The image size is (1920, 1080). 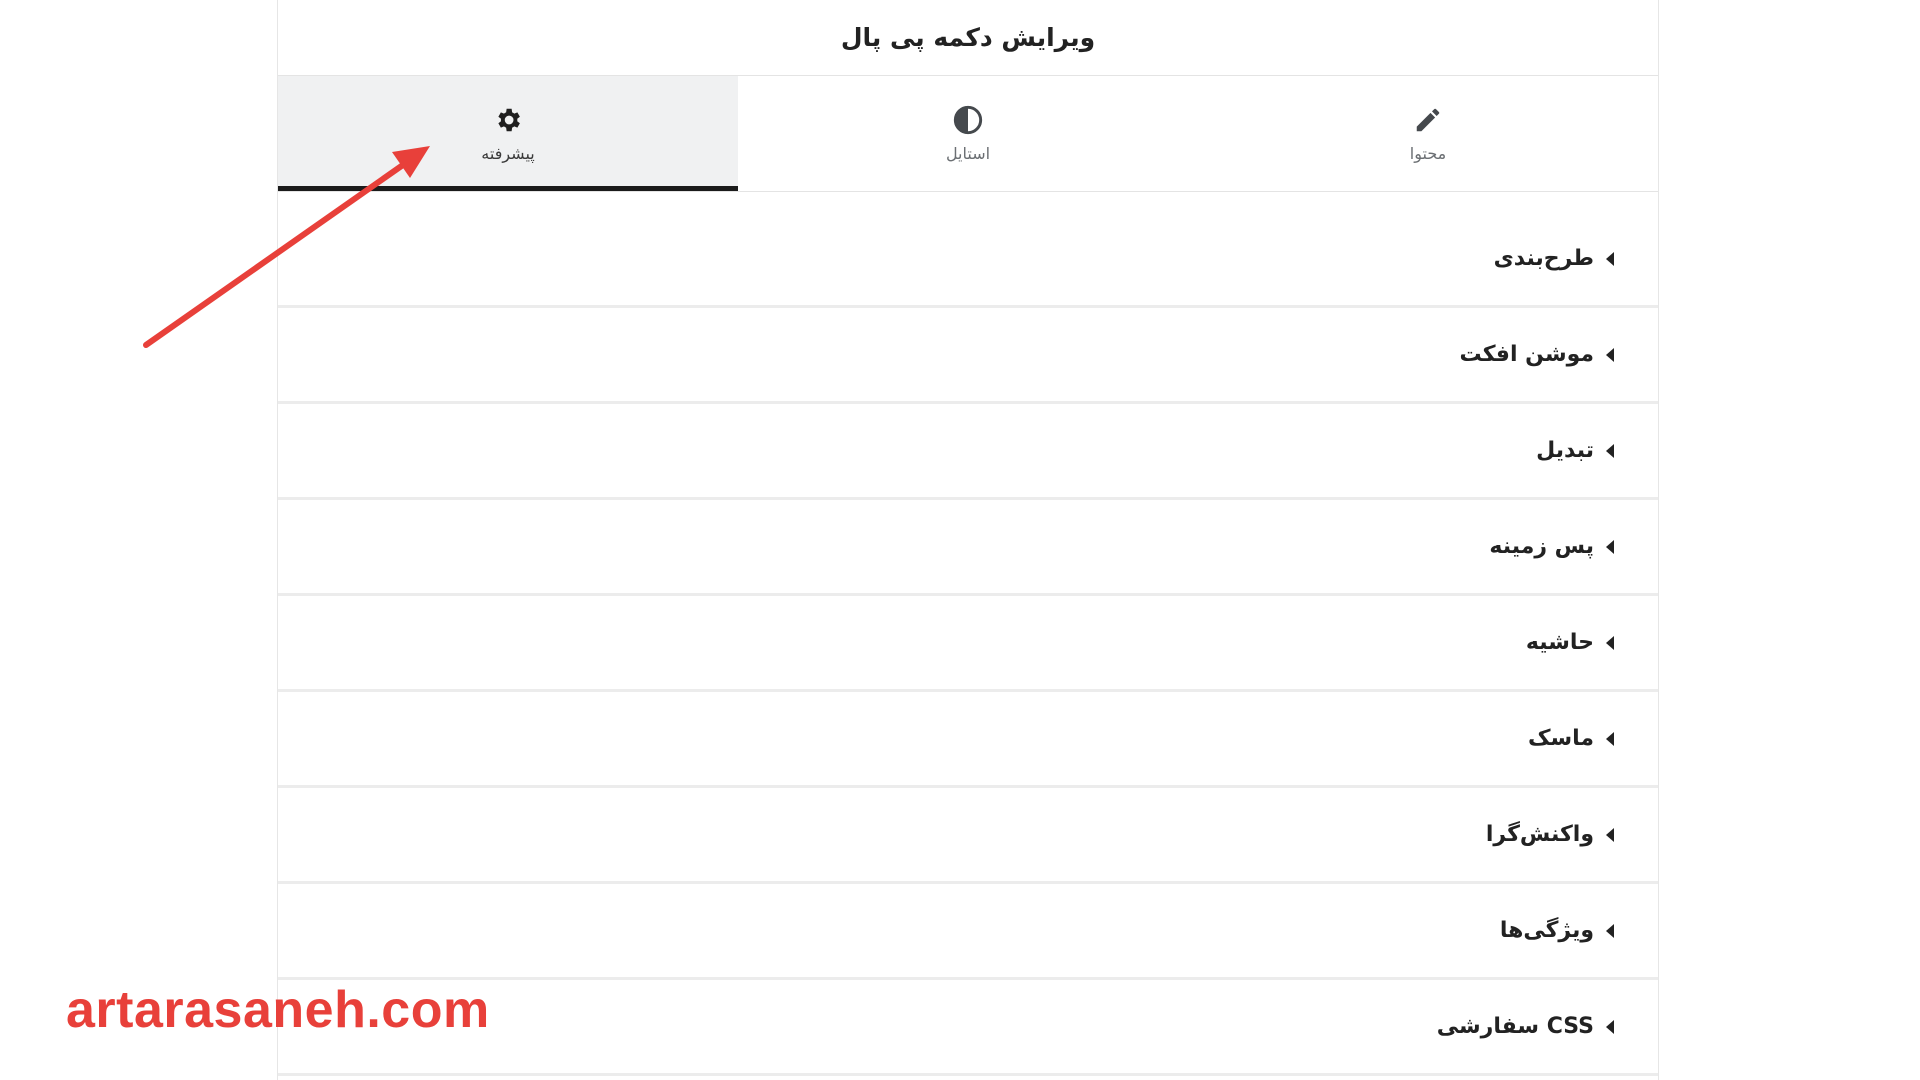 I want to click on section-label: ماسک, so click(x=1560, y=738).